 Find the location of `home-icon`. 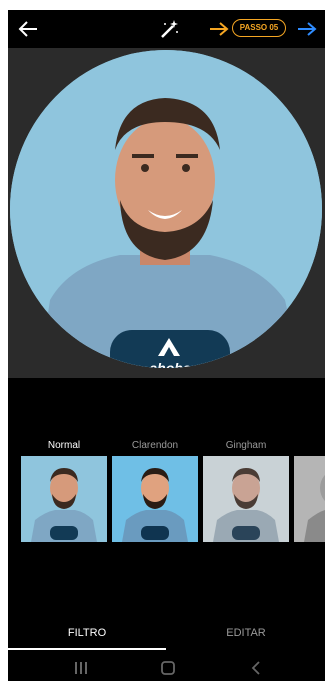

home-icon is located at coordinates (168, 668).